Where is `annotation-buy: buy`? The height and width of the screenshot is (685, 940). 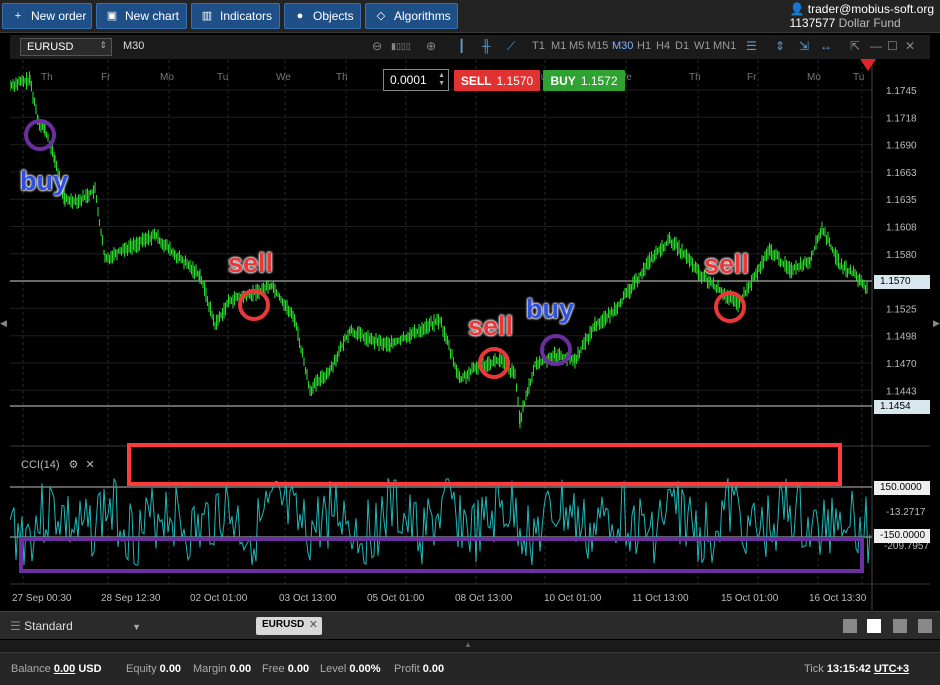
annotation-buy: buy is located at coordinates (44, 181).